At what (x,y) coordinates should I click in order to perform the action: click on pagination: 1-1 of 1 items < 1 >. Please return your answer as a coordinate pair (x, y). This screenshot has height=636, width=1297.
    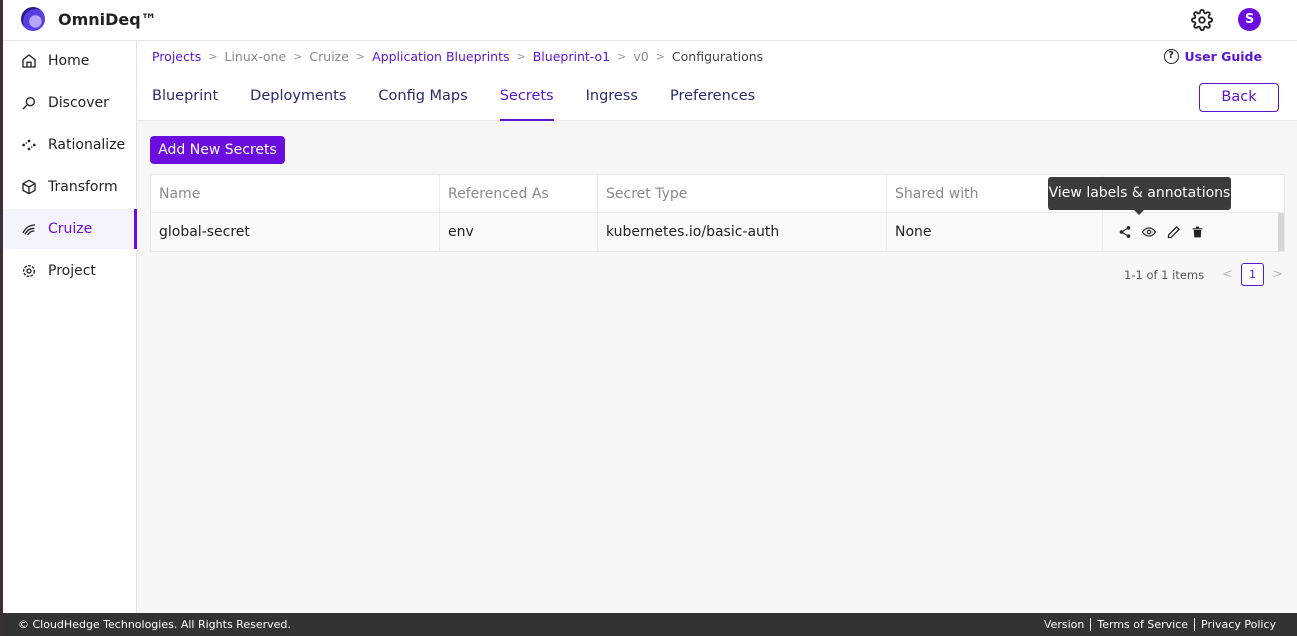
    Looking at the image, I should click on (1207, 274).